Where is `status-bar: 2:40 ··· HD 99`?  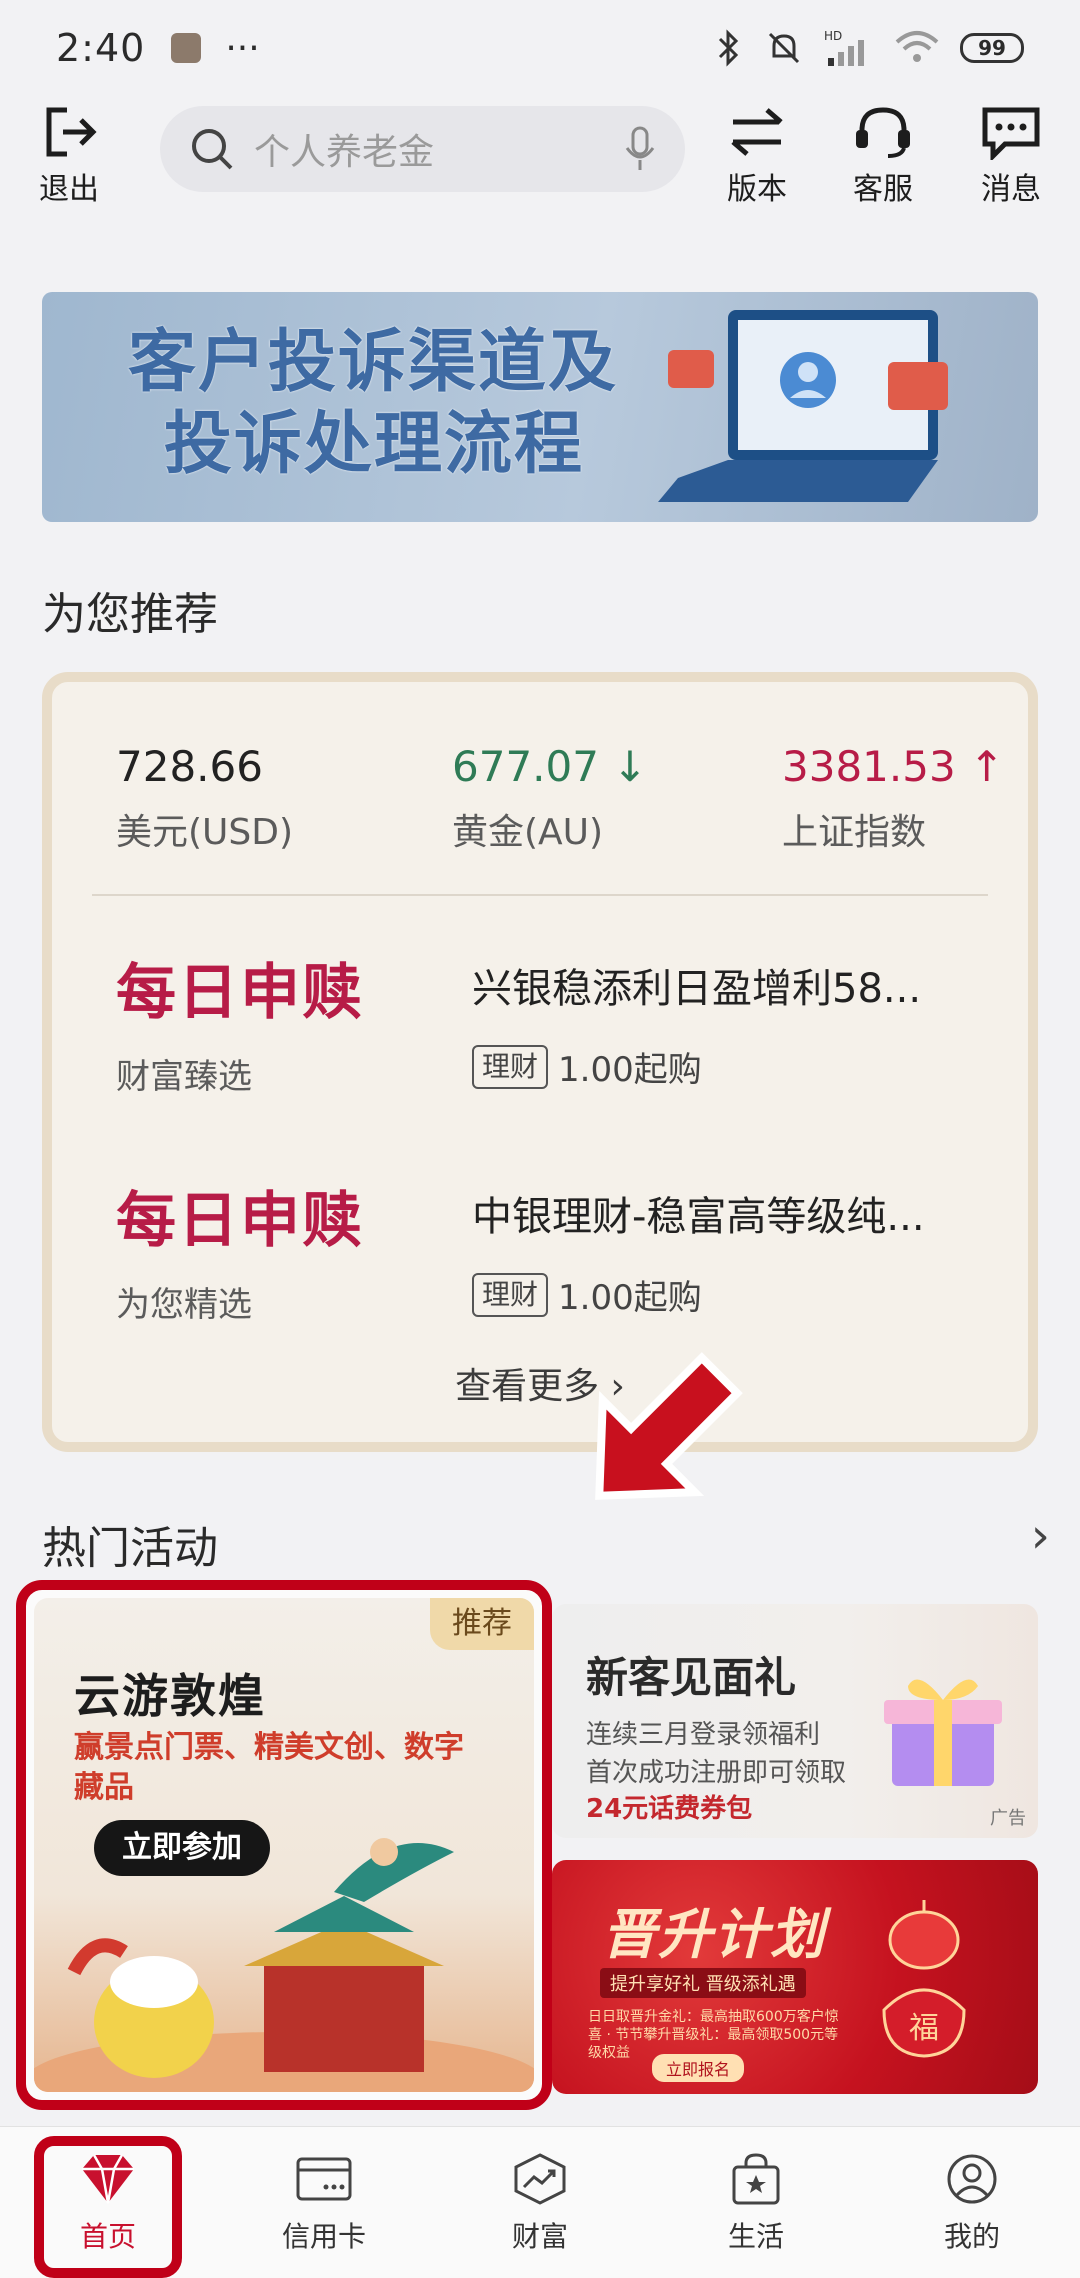
status-bar: 2:40 ··· HD 99 is located at coordinates (540, 48).